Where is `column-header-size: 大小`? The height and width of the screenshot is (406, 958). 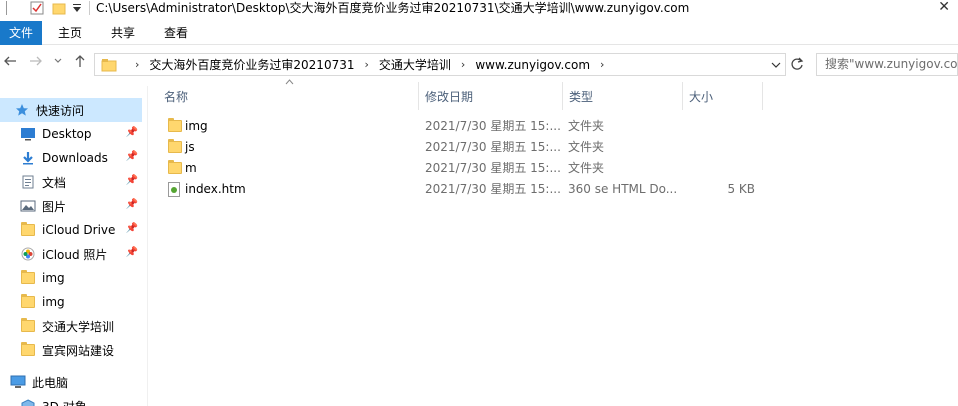
column-header-size: 大小 is located at coordinates (723, 97).